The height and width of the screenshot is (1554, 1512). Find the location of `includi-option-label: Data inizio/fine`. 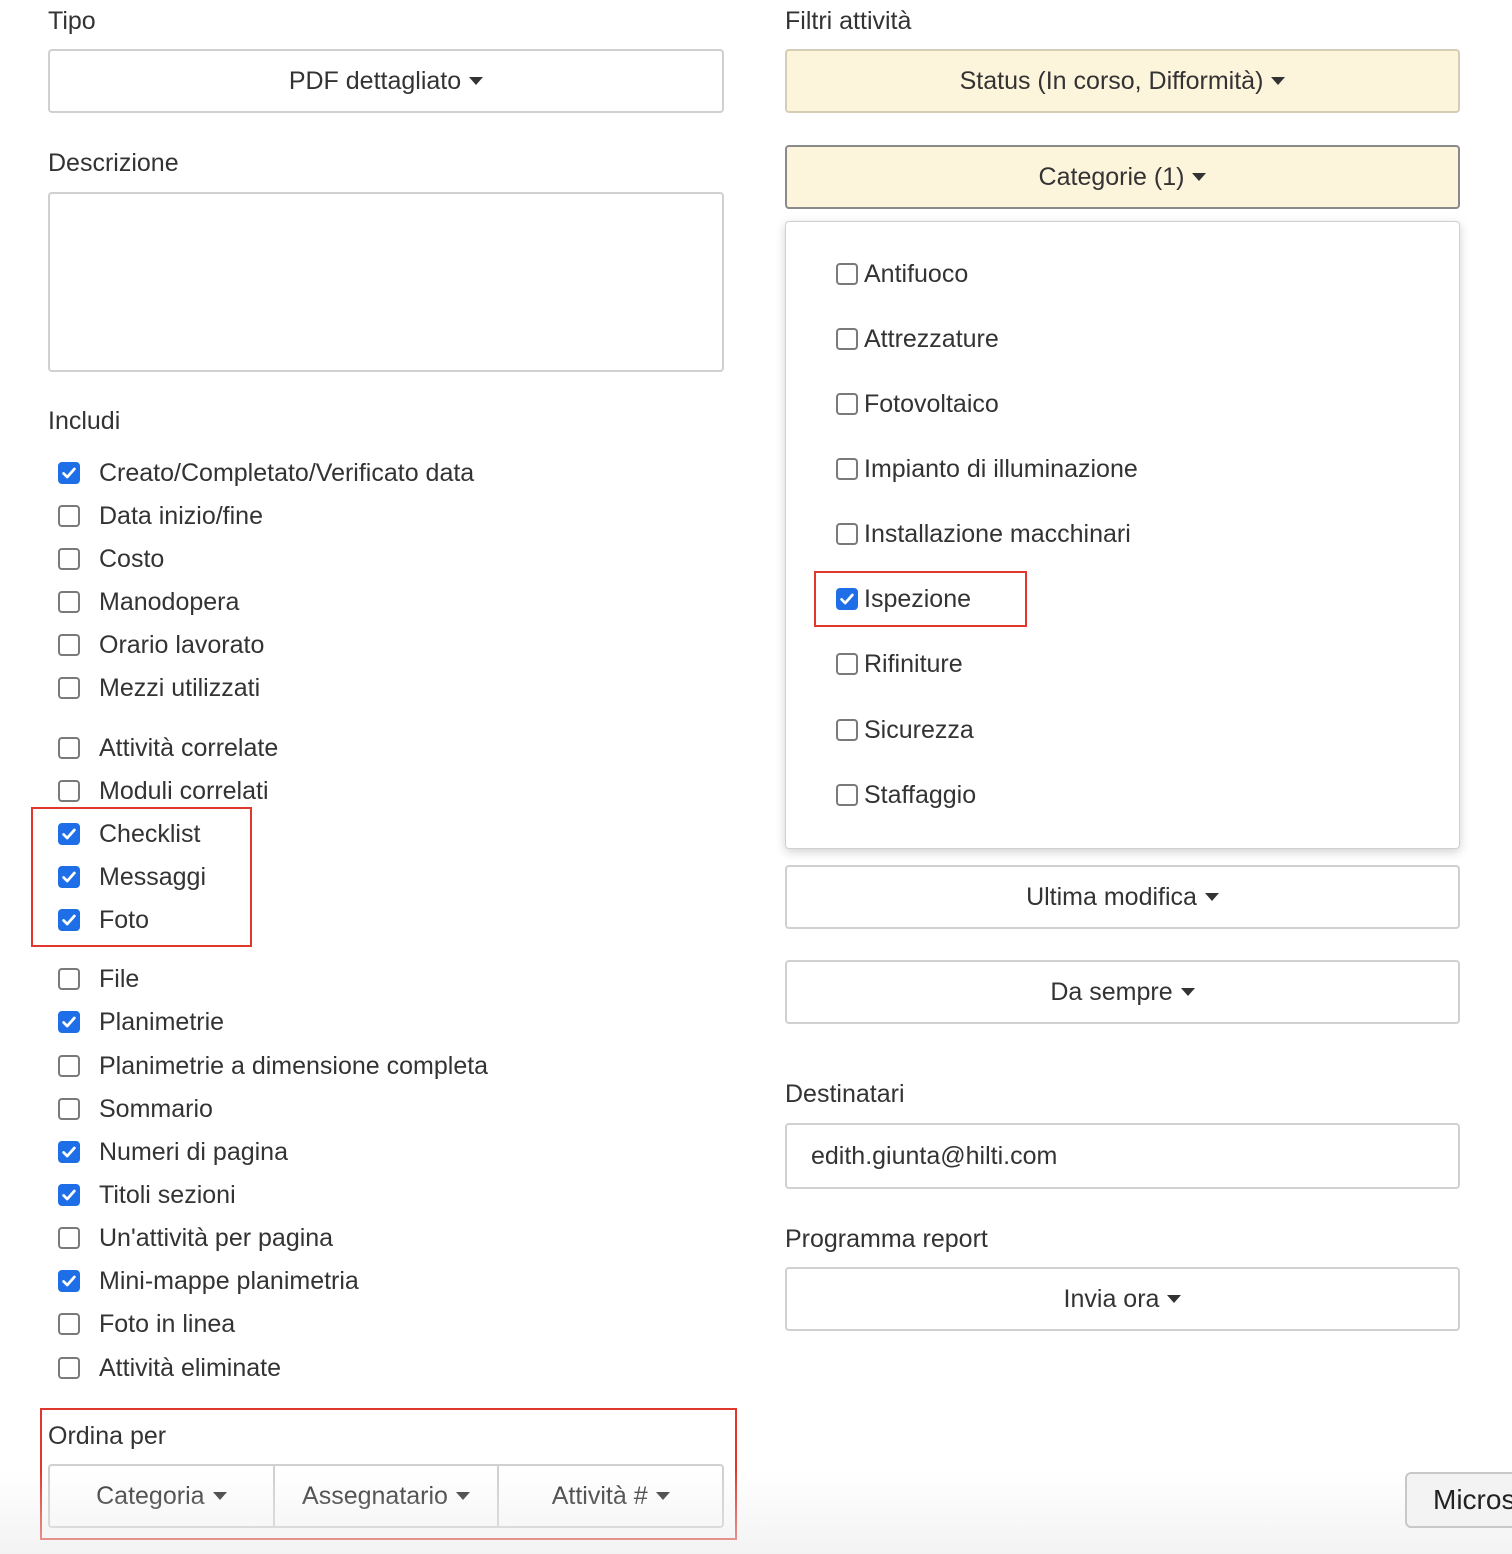

includi-option-label: Data inizio/fine is located at coordinates (181, 515).